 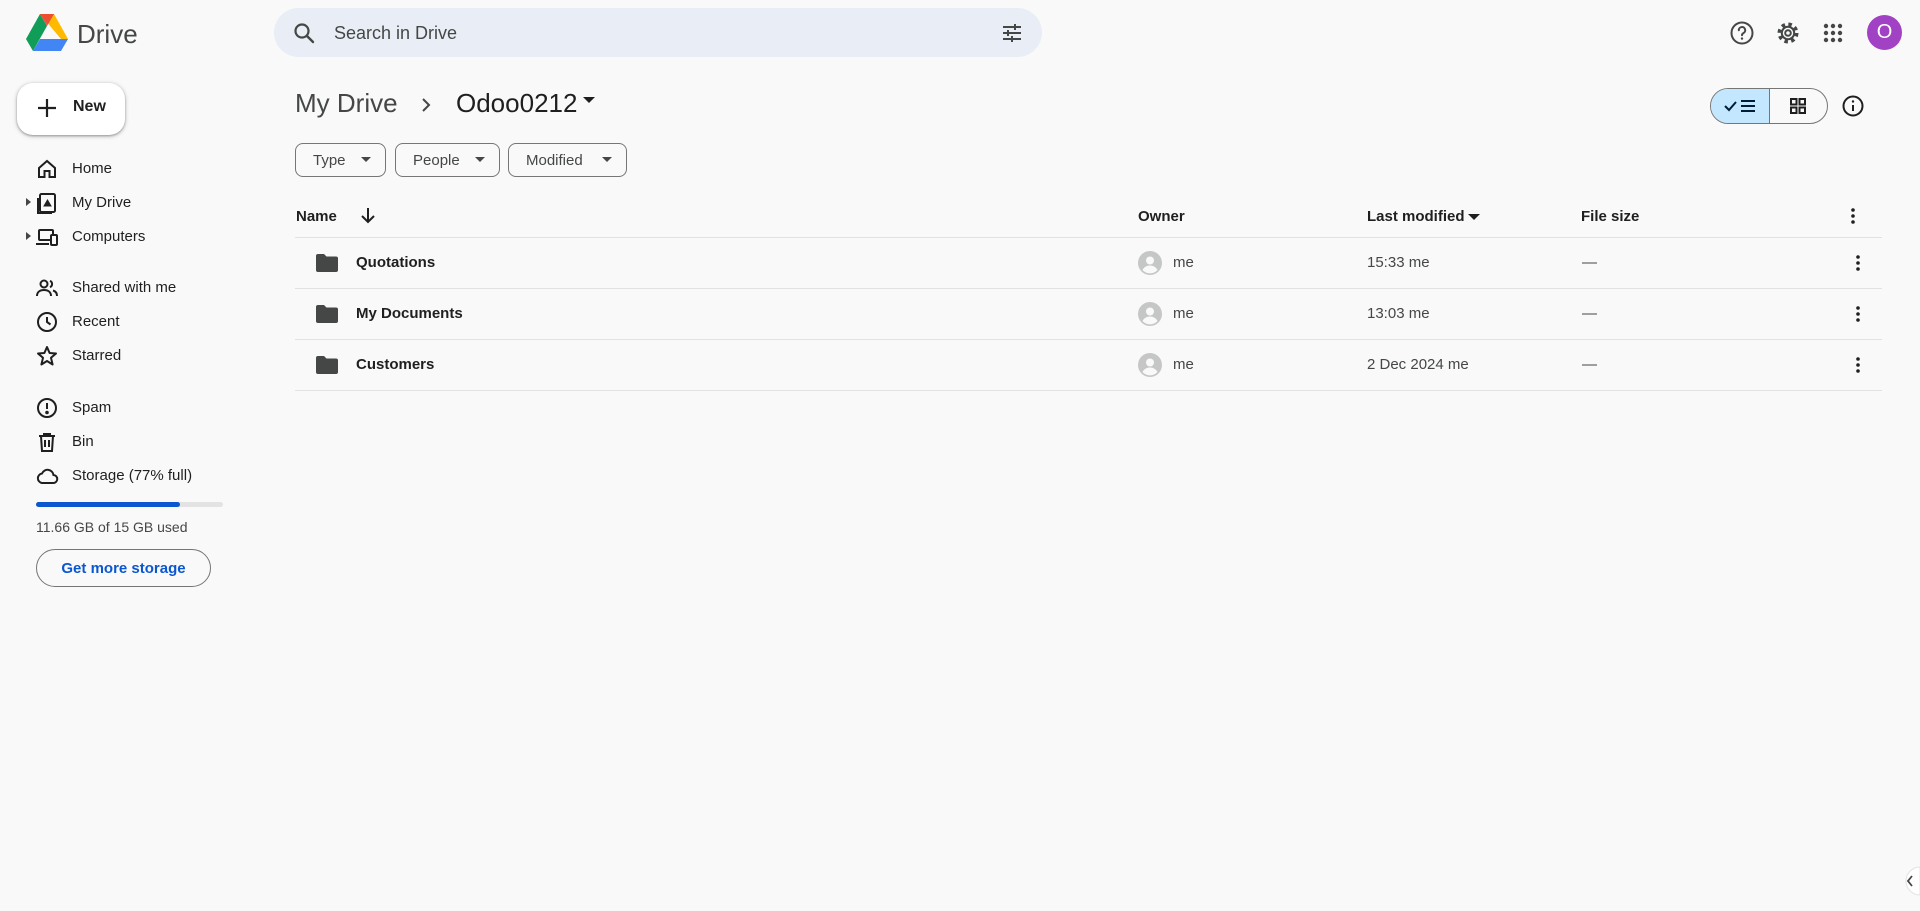 I want to click on table-row: My Documents me 13:03 me —, so click(x=1088, y=314).